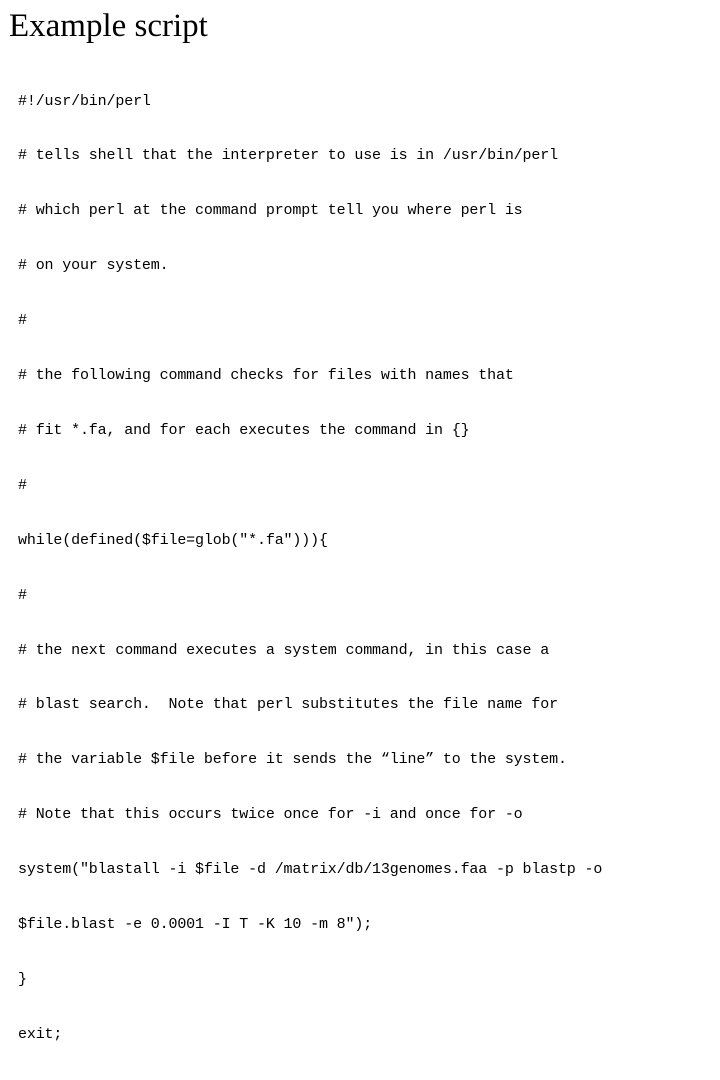 This screenshot has height=1080, width=720. What do you see at coordinates (108, 26) in the screenshot?
I see `page-title: Example script` at bounding box center [108, 26].